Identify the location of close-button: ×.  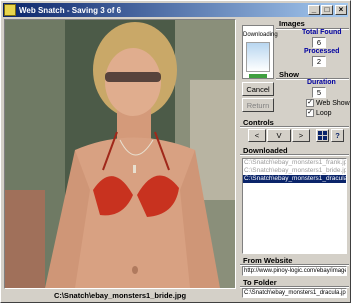
(341, 10).